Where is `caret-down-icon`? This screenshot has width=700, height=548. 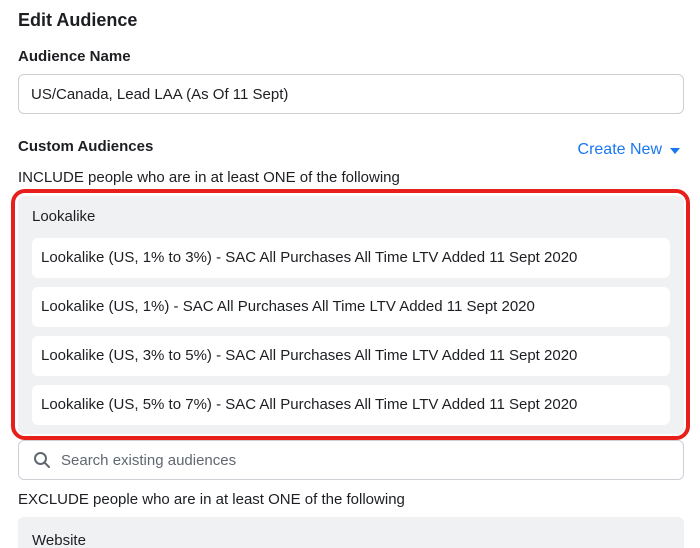 caret-down-icon is located at coordinates (675, 151).